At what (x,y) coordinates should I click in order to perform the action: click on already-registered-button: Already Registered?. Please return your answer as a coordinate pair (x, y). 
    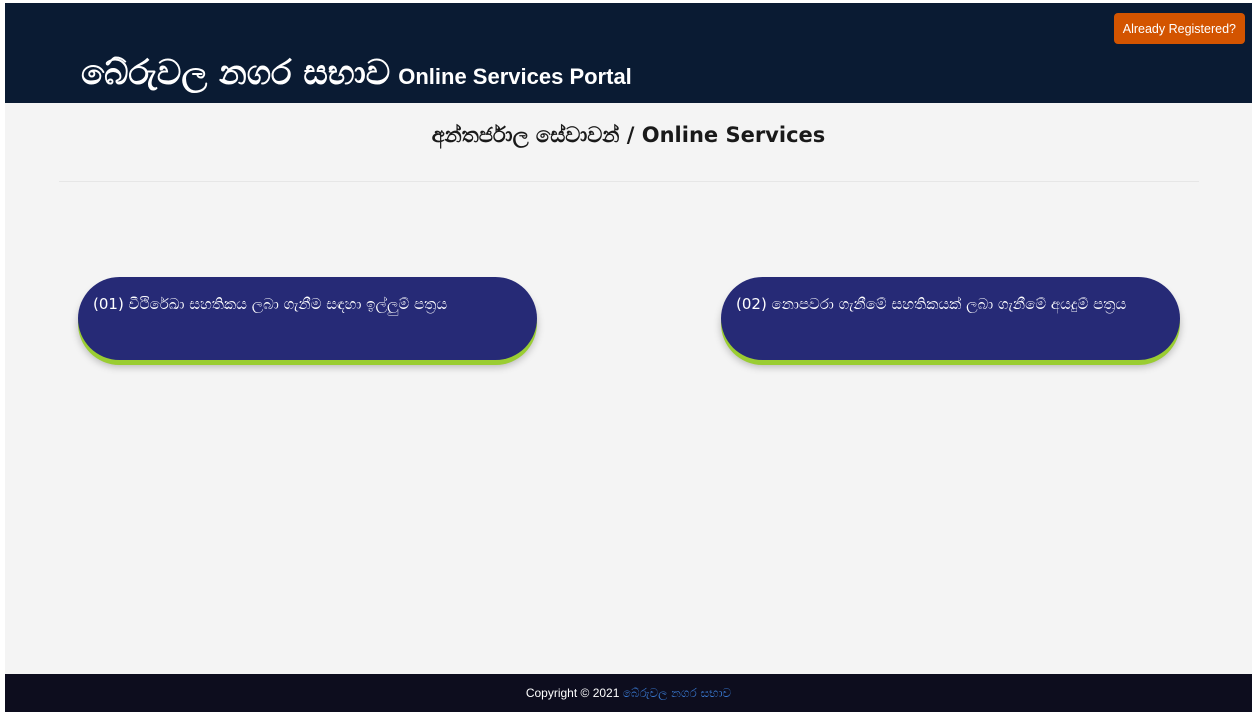
    Looking at the image, I should click on (1179, 28).